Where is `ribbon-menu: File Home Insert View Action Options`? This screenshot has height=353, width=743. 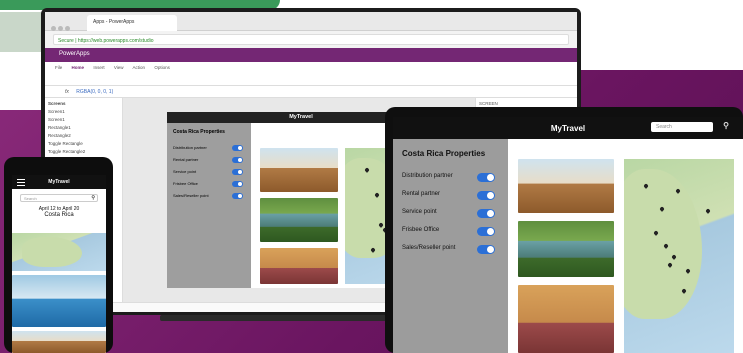
ribbon-menu: File Home Insert View Action Options is located at coordinates (311, 67).